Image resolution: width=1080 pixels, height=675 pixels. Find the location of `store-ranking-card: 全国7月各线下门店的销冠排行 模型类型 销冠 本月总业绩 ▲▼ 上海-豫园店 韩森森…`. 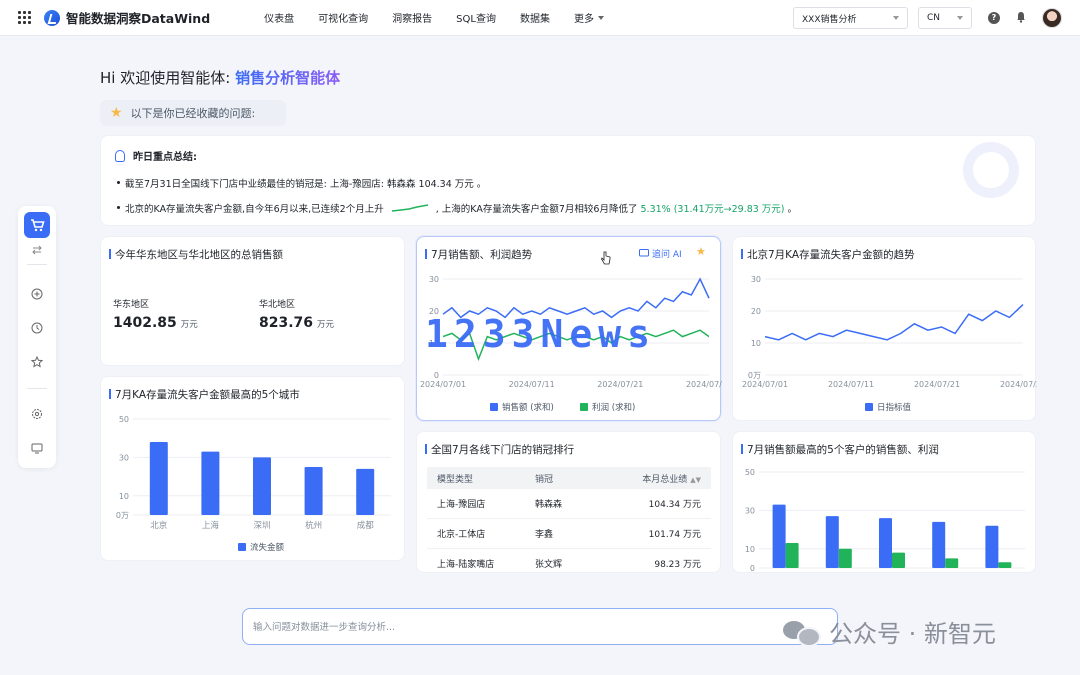

store-ranking-card: 全国7月各线下门店的销冠排行 模型类型 销冠 本月总业绩 ▲▼ 上海-豫园店 韩森森… is located at coordinates (568, 502).